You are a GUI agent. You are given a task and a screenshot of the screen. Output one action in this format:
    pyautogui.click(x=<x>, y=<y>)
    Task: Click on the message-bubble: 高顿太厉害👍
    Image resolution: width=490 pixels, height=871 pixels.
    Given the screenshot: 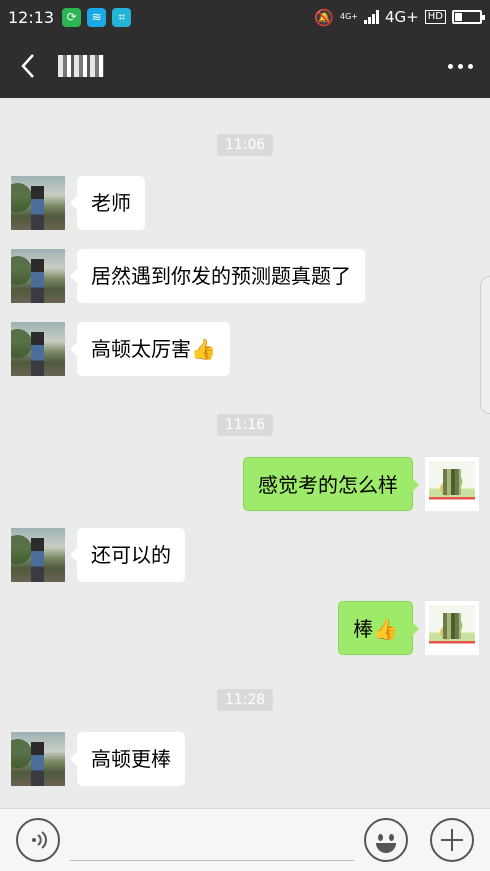 What is the action you would take?
    pyautogui.click(x=150, y=349)
    